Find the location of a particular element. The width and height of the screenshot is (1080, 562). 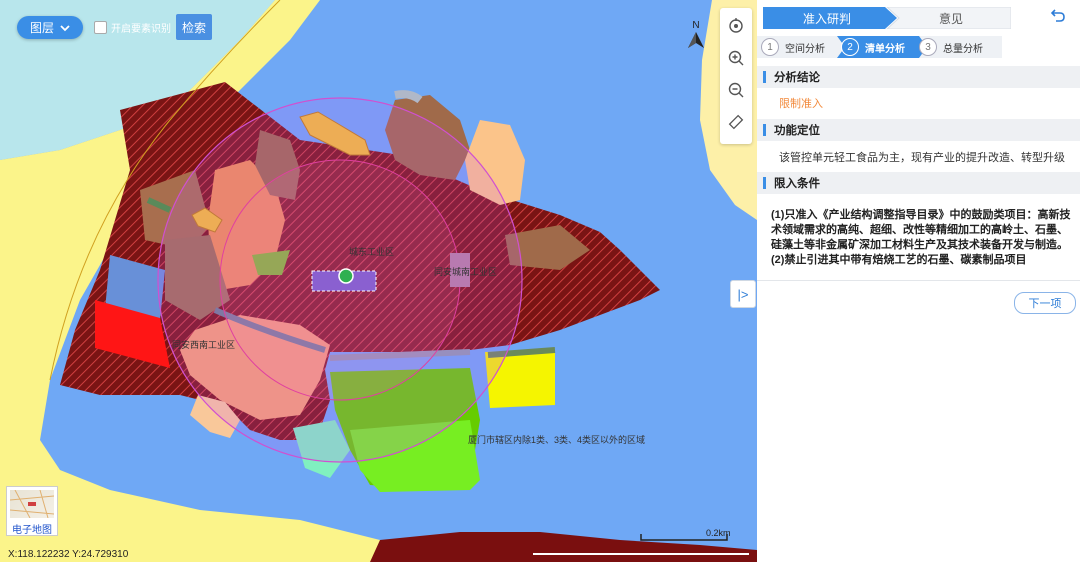

basemap-label: 电子地图 is located at coordinates (32, 530).